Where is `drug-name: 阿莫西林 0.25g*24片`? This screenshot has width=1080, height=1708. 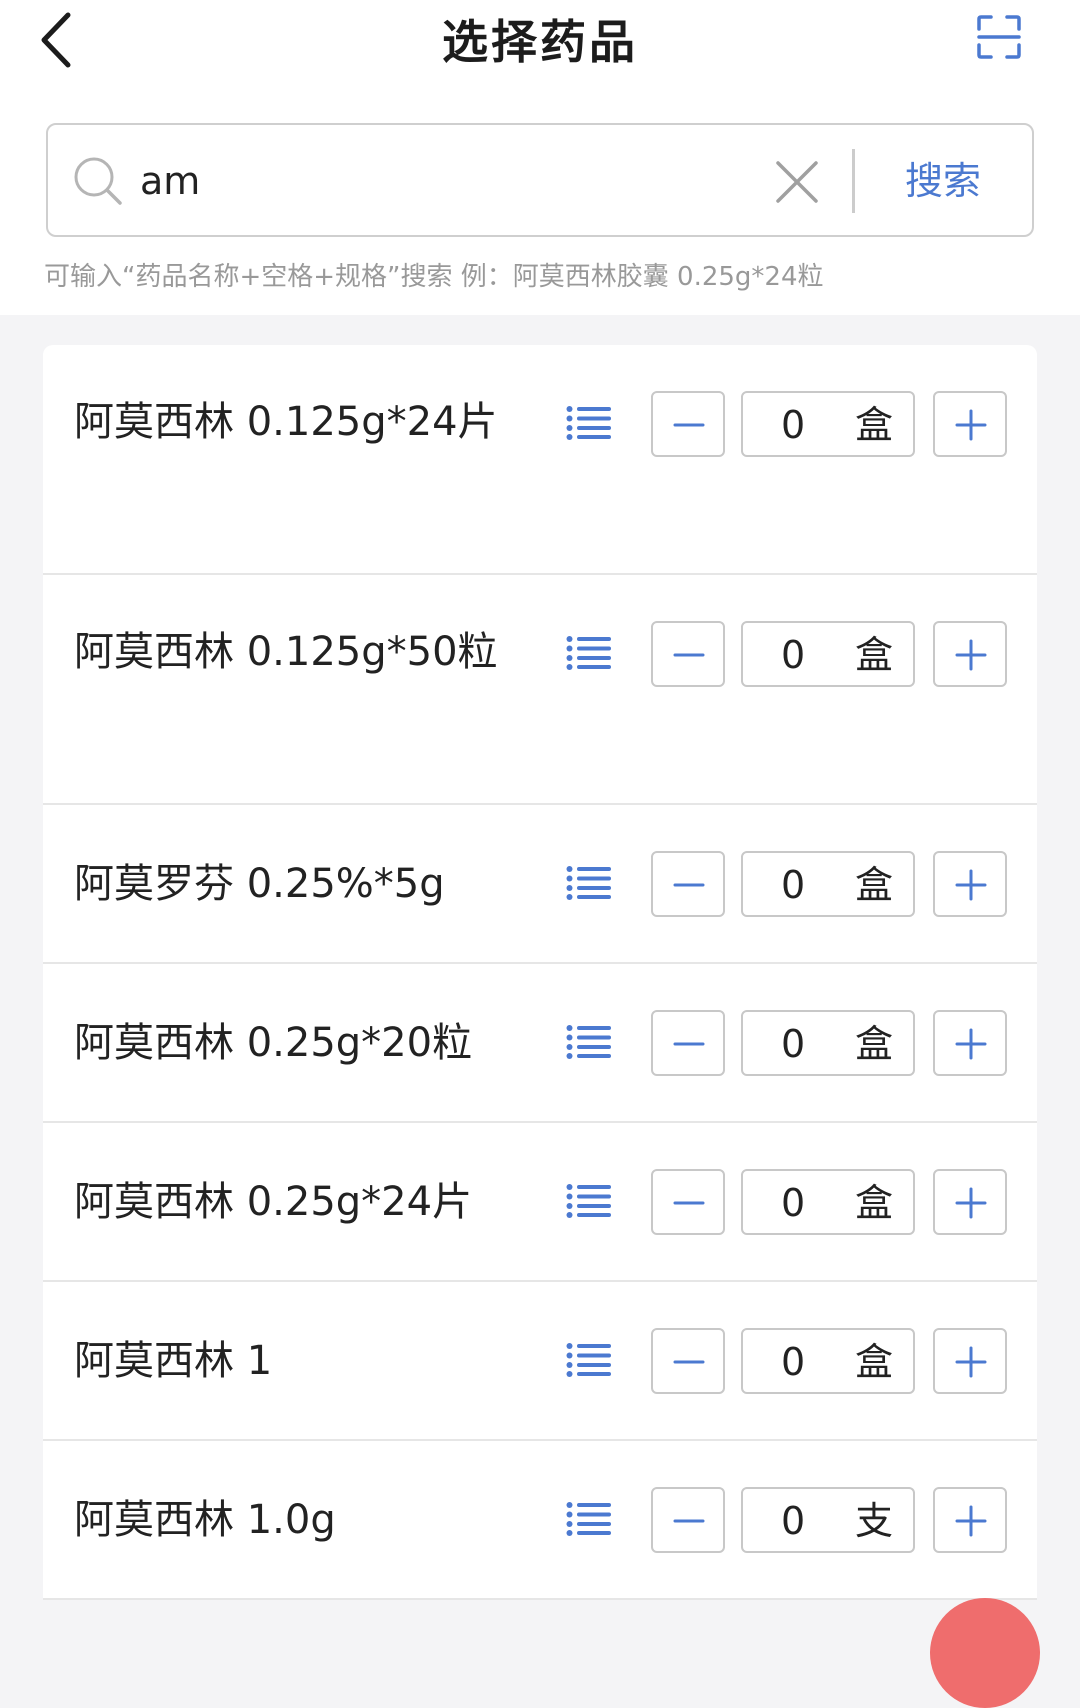 drug-name: 阿莫西林 0.25g*24片 is located at coordinates (273, 1202).